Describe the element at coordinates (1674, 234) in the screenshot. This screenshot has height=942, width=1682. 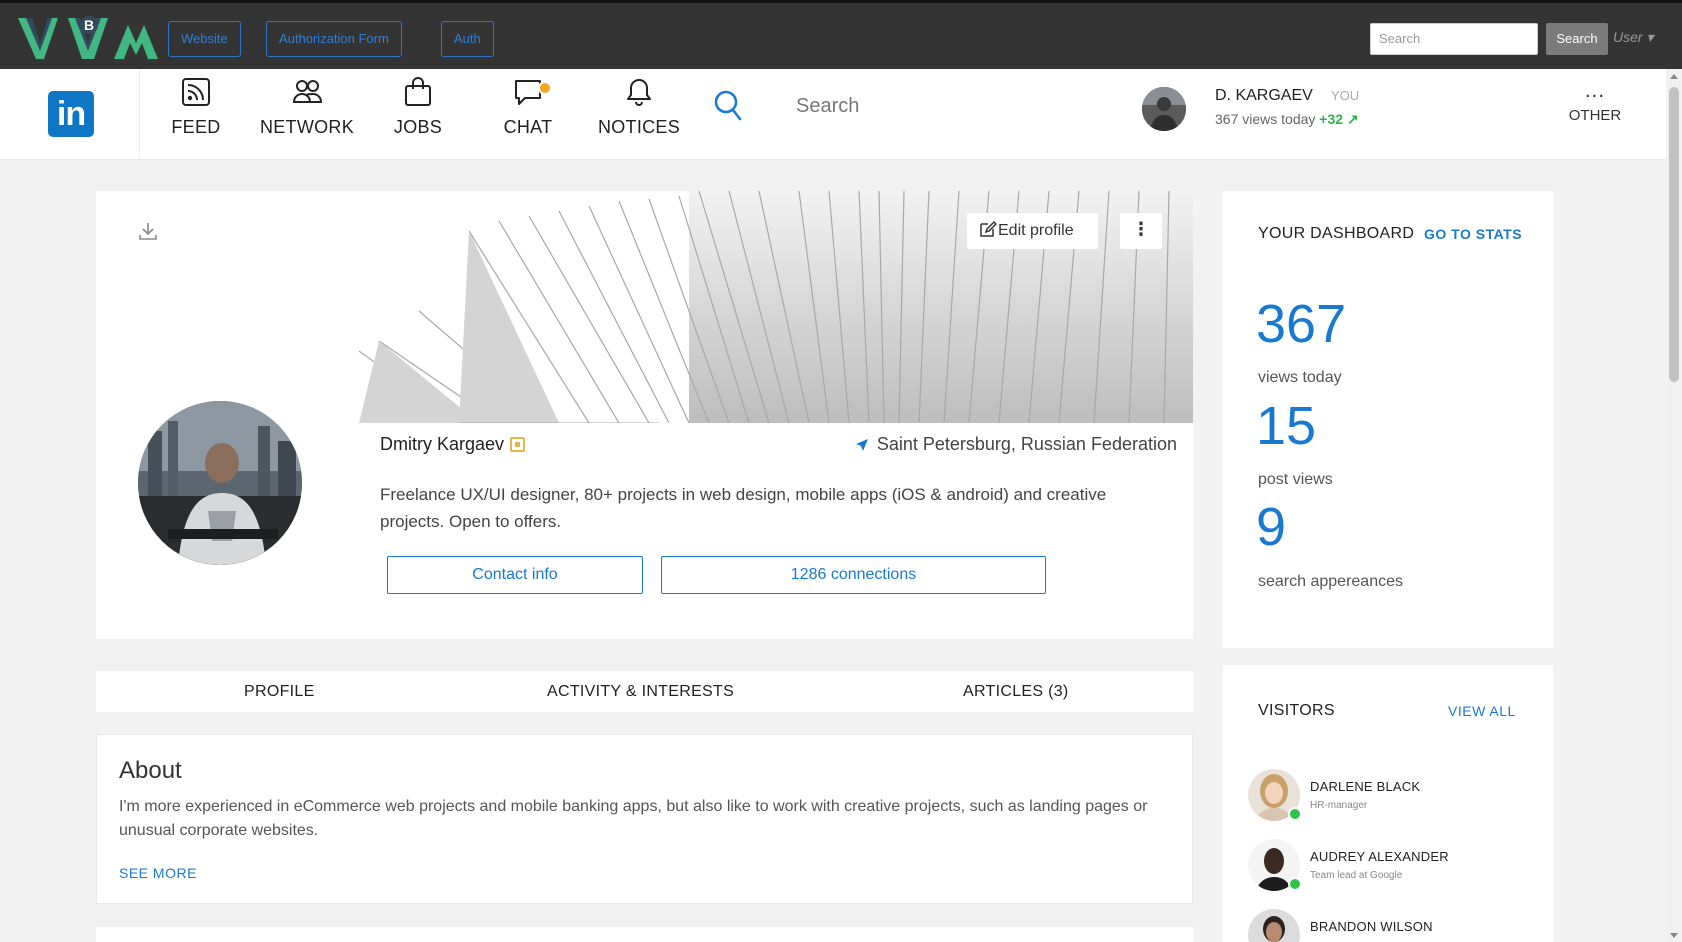
I see `scroll-thumb` at that location.